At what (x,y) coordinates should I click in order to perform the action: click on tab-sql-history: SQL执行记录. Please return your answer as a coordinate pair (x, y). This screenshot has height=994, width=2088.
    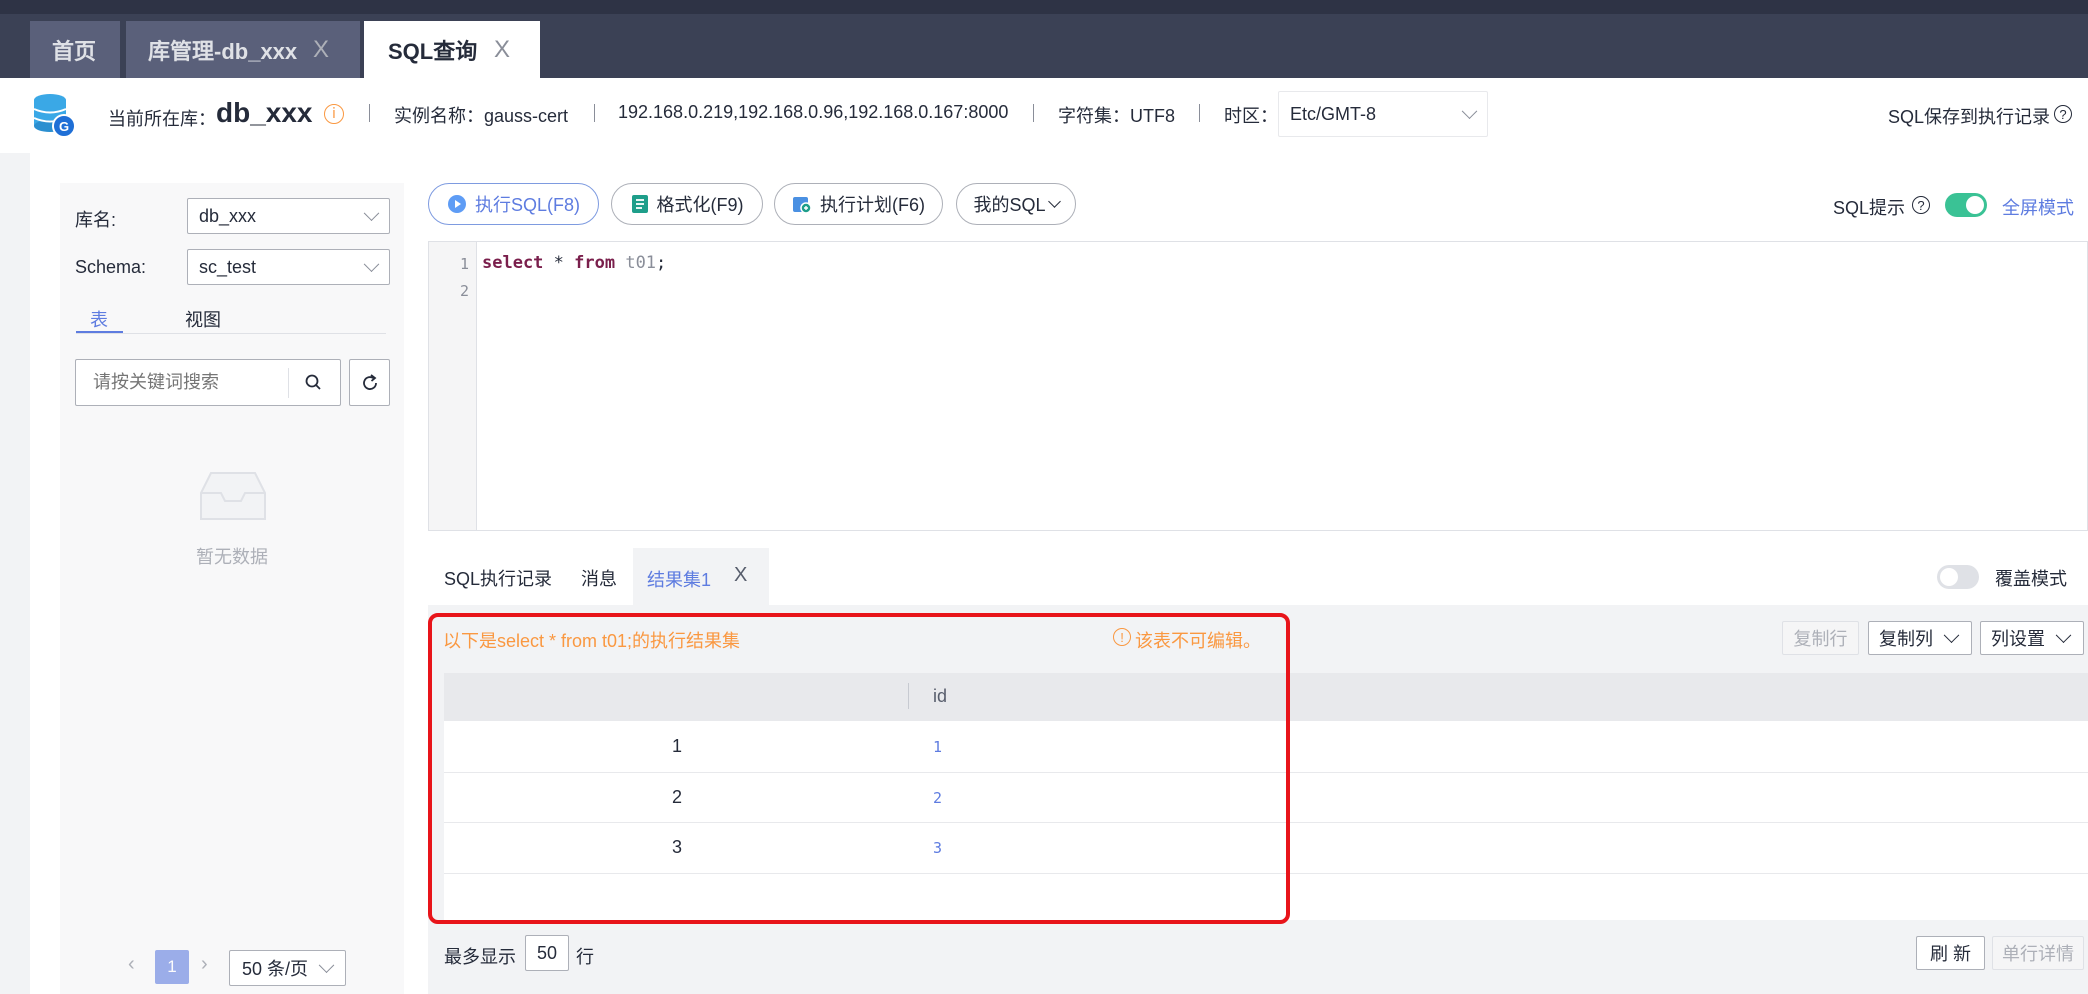
    Looking at the image, I should click on (498, 578).